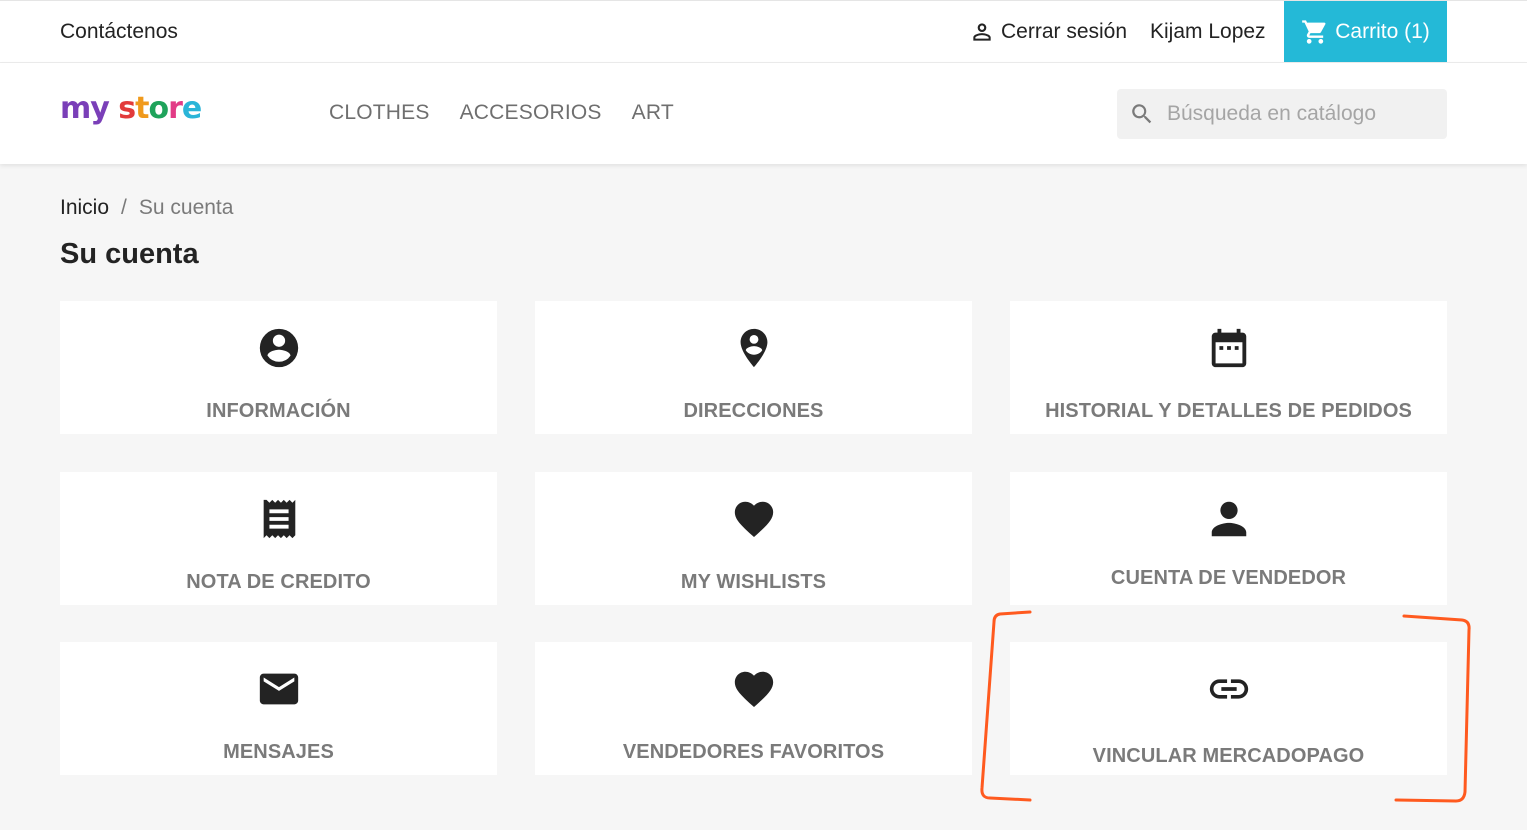 The width and height of the screenshot is (1527, 830). What do you see at coordinates (119, 32) in the screenshot?
I see `contact-link: Contáctenos` at bounding box center [119, 32].